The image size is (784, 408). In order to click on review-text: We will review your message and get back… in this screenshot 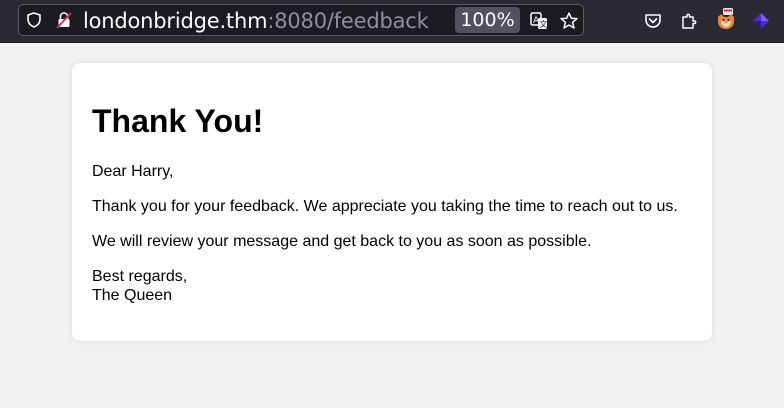, I will do `click(342, 241)`.